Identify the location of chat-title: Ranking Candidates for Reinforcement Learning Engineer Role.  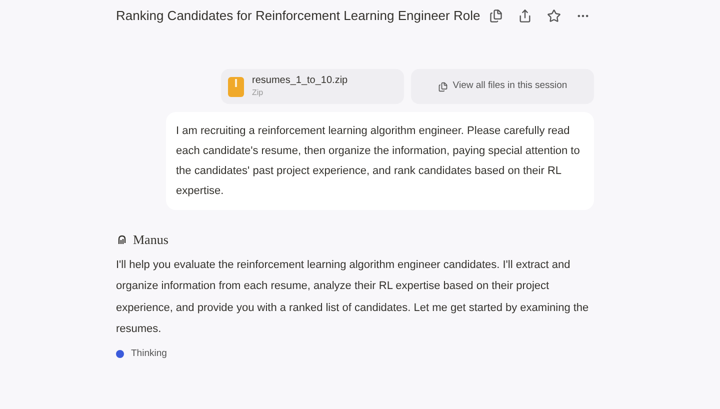
(298, 16).